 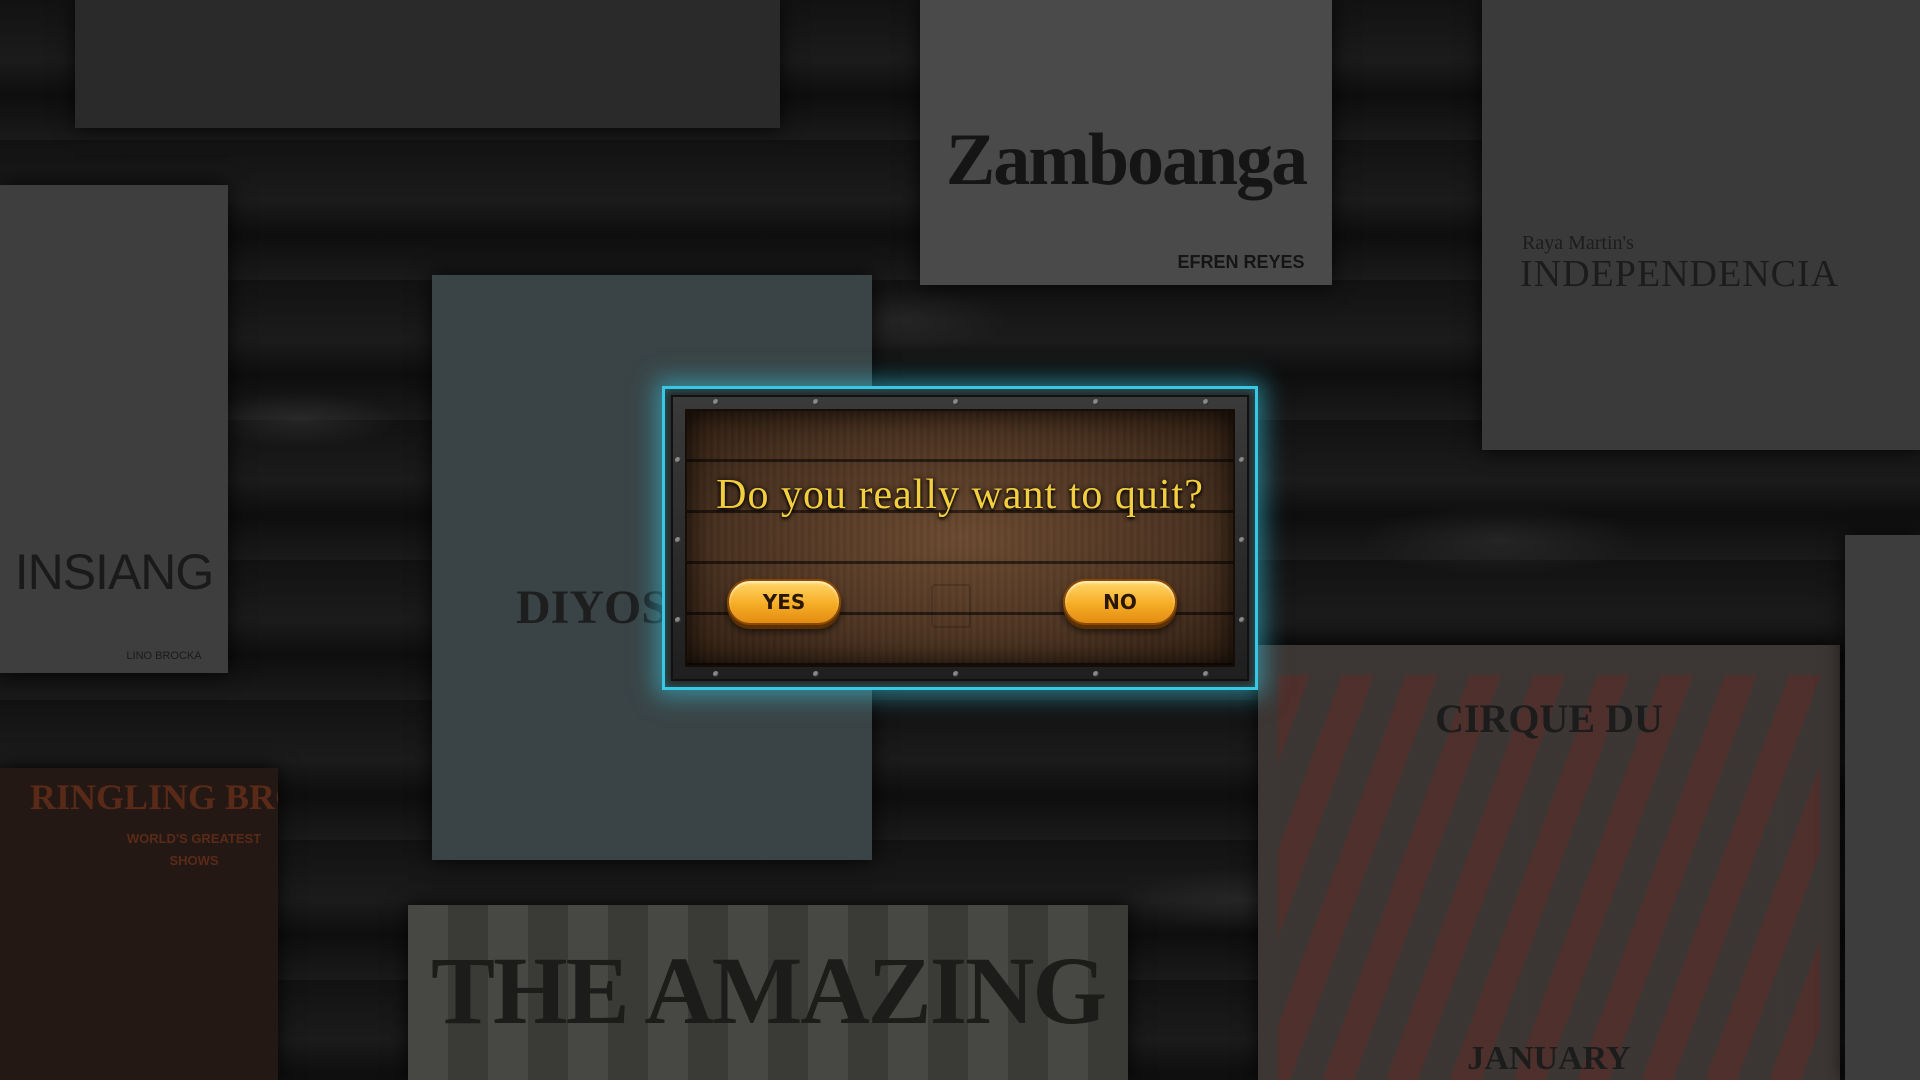 I want to click on dialog-message: Do you really want to quit?, so click(x=960, y=495).